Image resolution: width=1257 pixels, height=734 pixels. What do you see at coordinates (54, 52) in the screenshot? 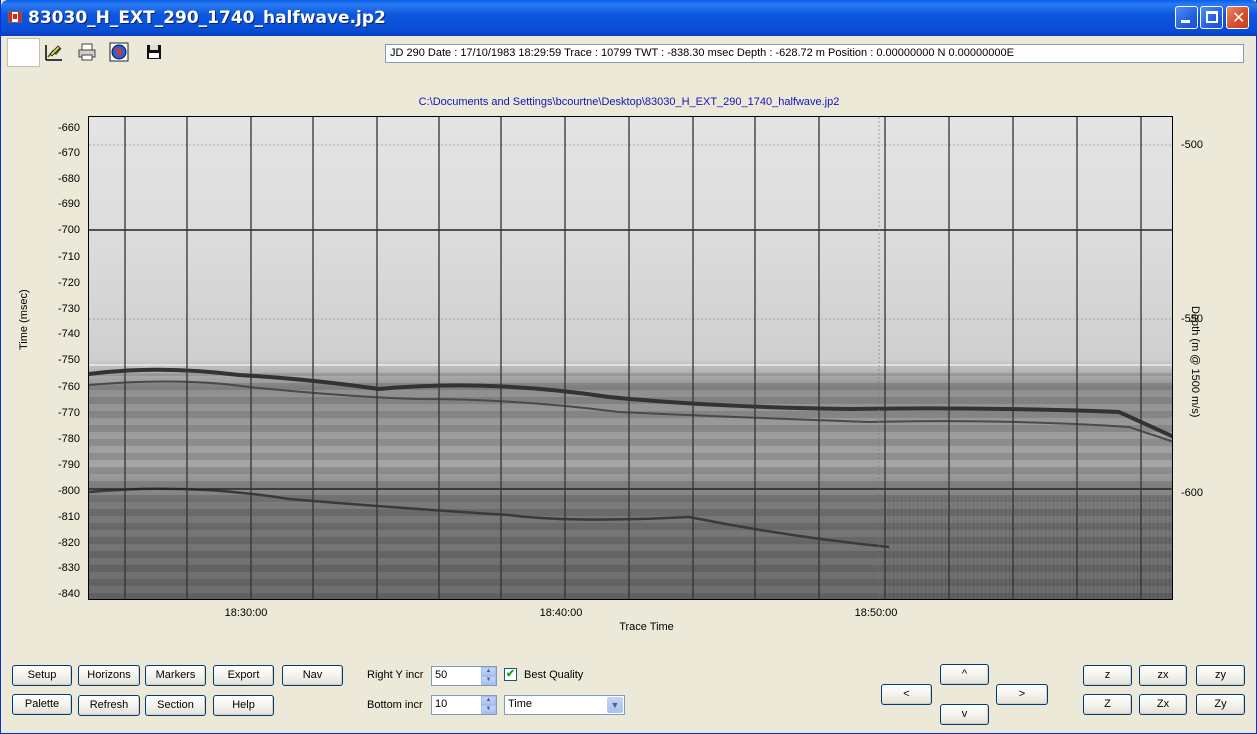
I see `edit-chart-icon` at bounding box center [54, 52].